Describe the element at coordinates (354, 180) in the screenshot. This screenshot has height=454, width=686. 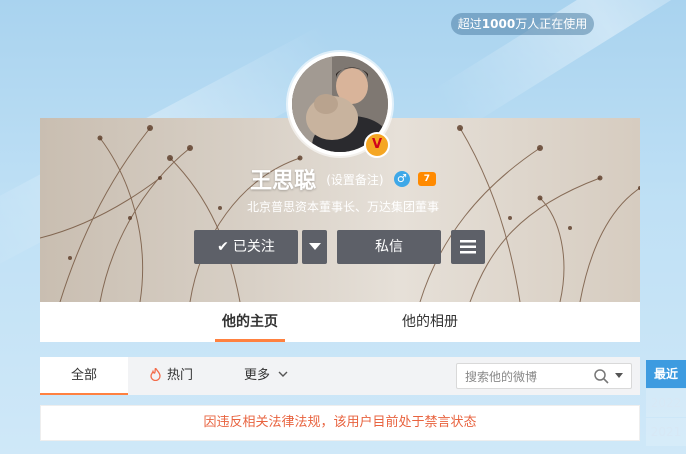
I see `set-remark-link: (设置备注)` at that location.